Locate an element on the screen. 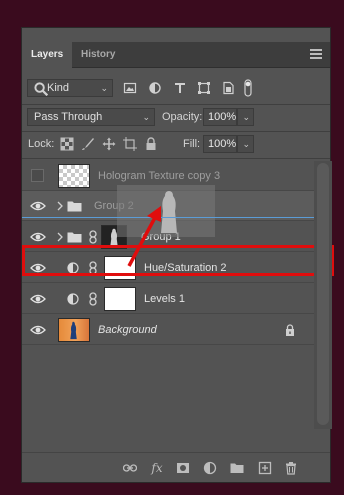 The width and height of the screenshot is (344, 495). add-mask-icon is located at coordinates (183, 468).